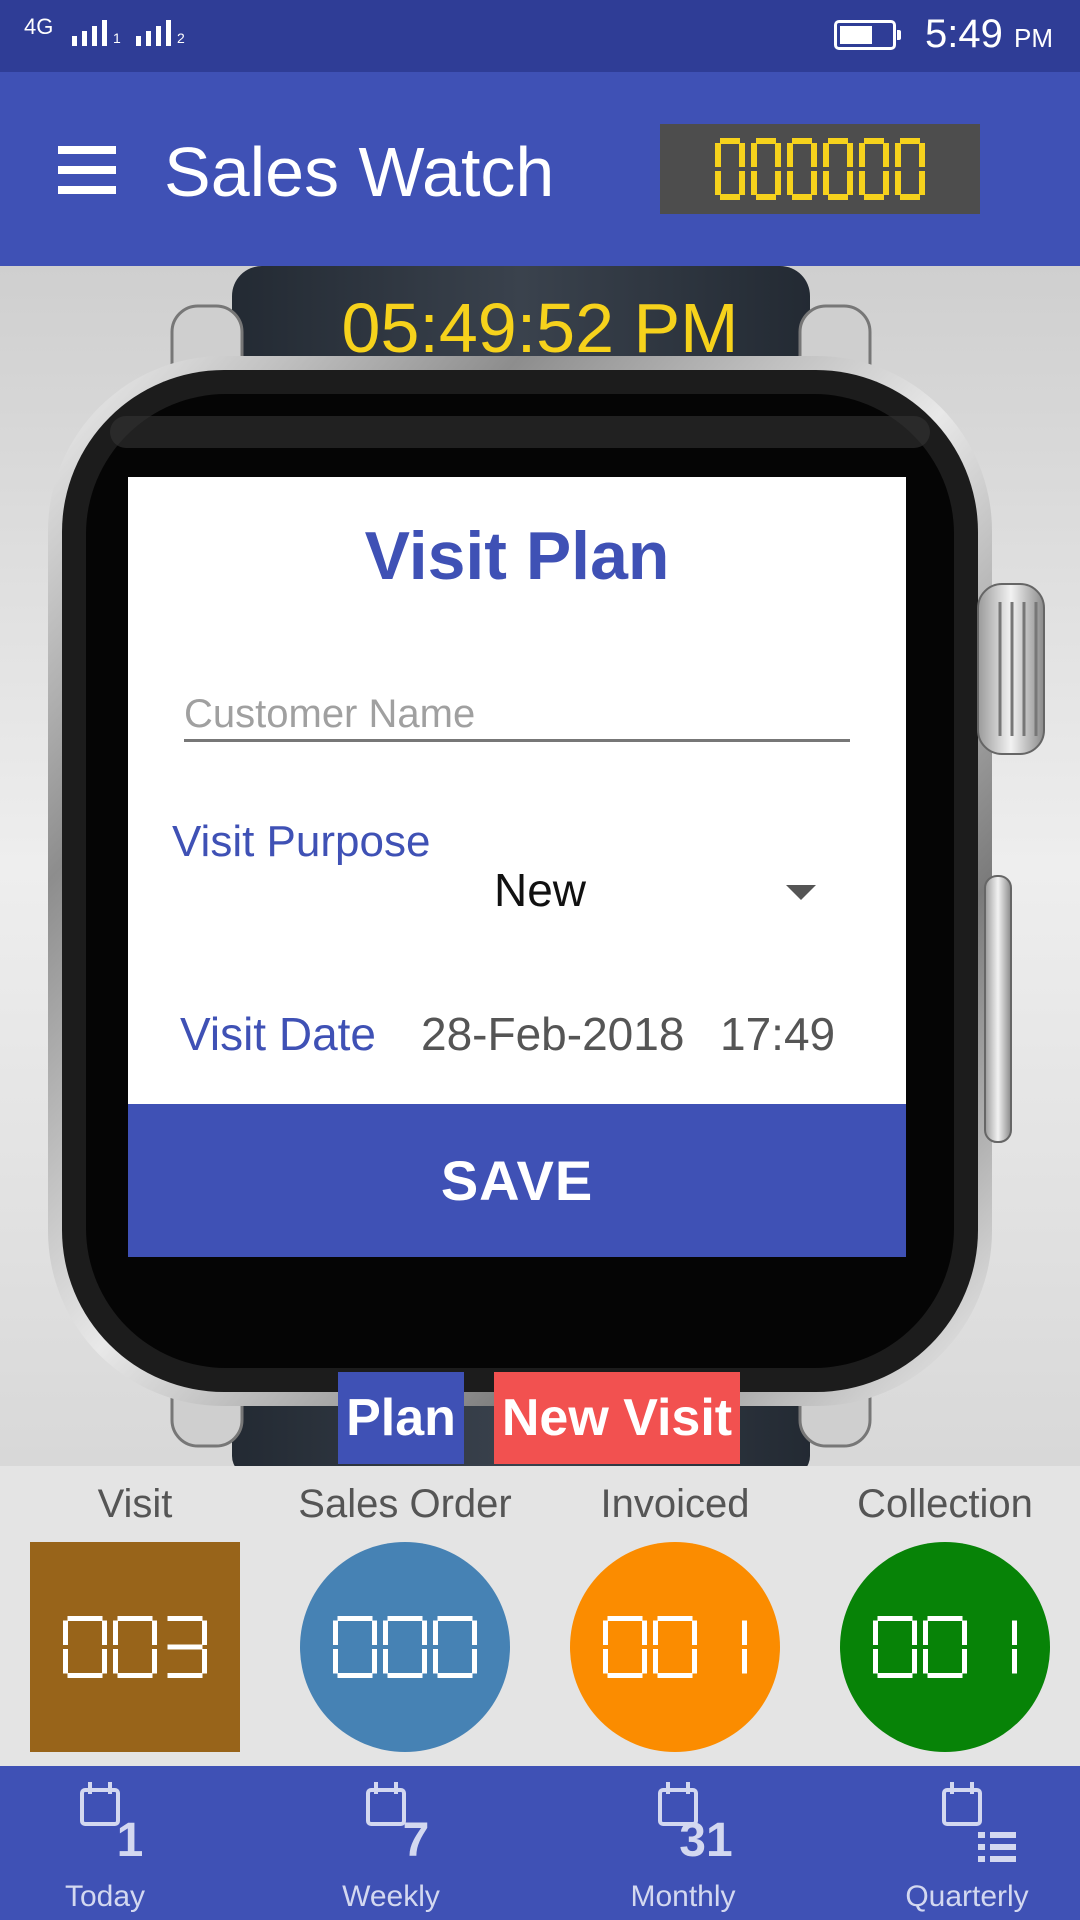  I want to click on calendar-month-icon: 31, so click(695, 1824).